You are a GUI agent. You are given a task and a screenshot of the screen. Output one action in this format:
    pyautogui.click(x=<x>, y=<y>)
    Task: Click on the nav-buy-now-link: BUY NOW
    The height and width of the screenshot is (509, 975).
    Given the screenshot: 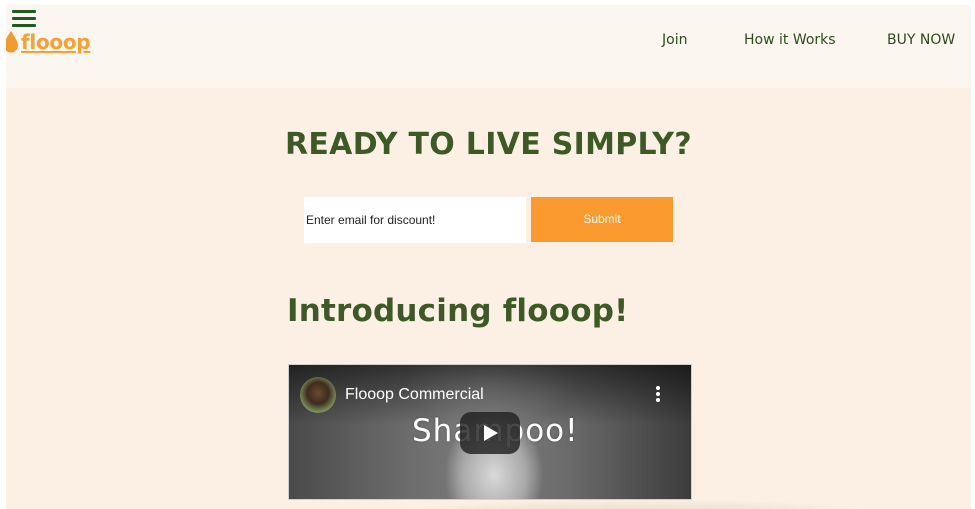 What is the action you would take?
    pyautogui.click(x=921, y=40)
    